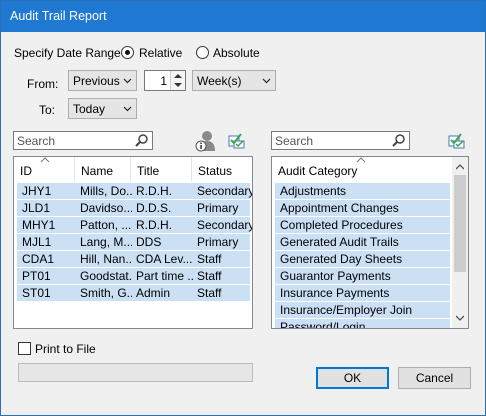  Describe the element at coordinates (160, 53) in the screenshot. I see `relative-label: Relative` at that location.